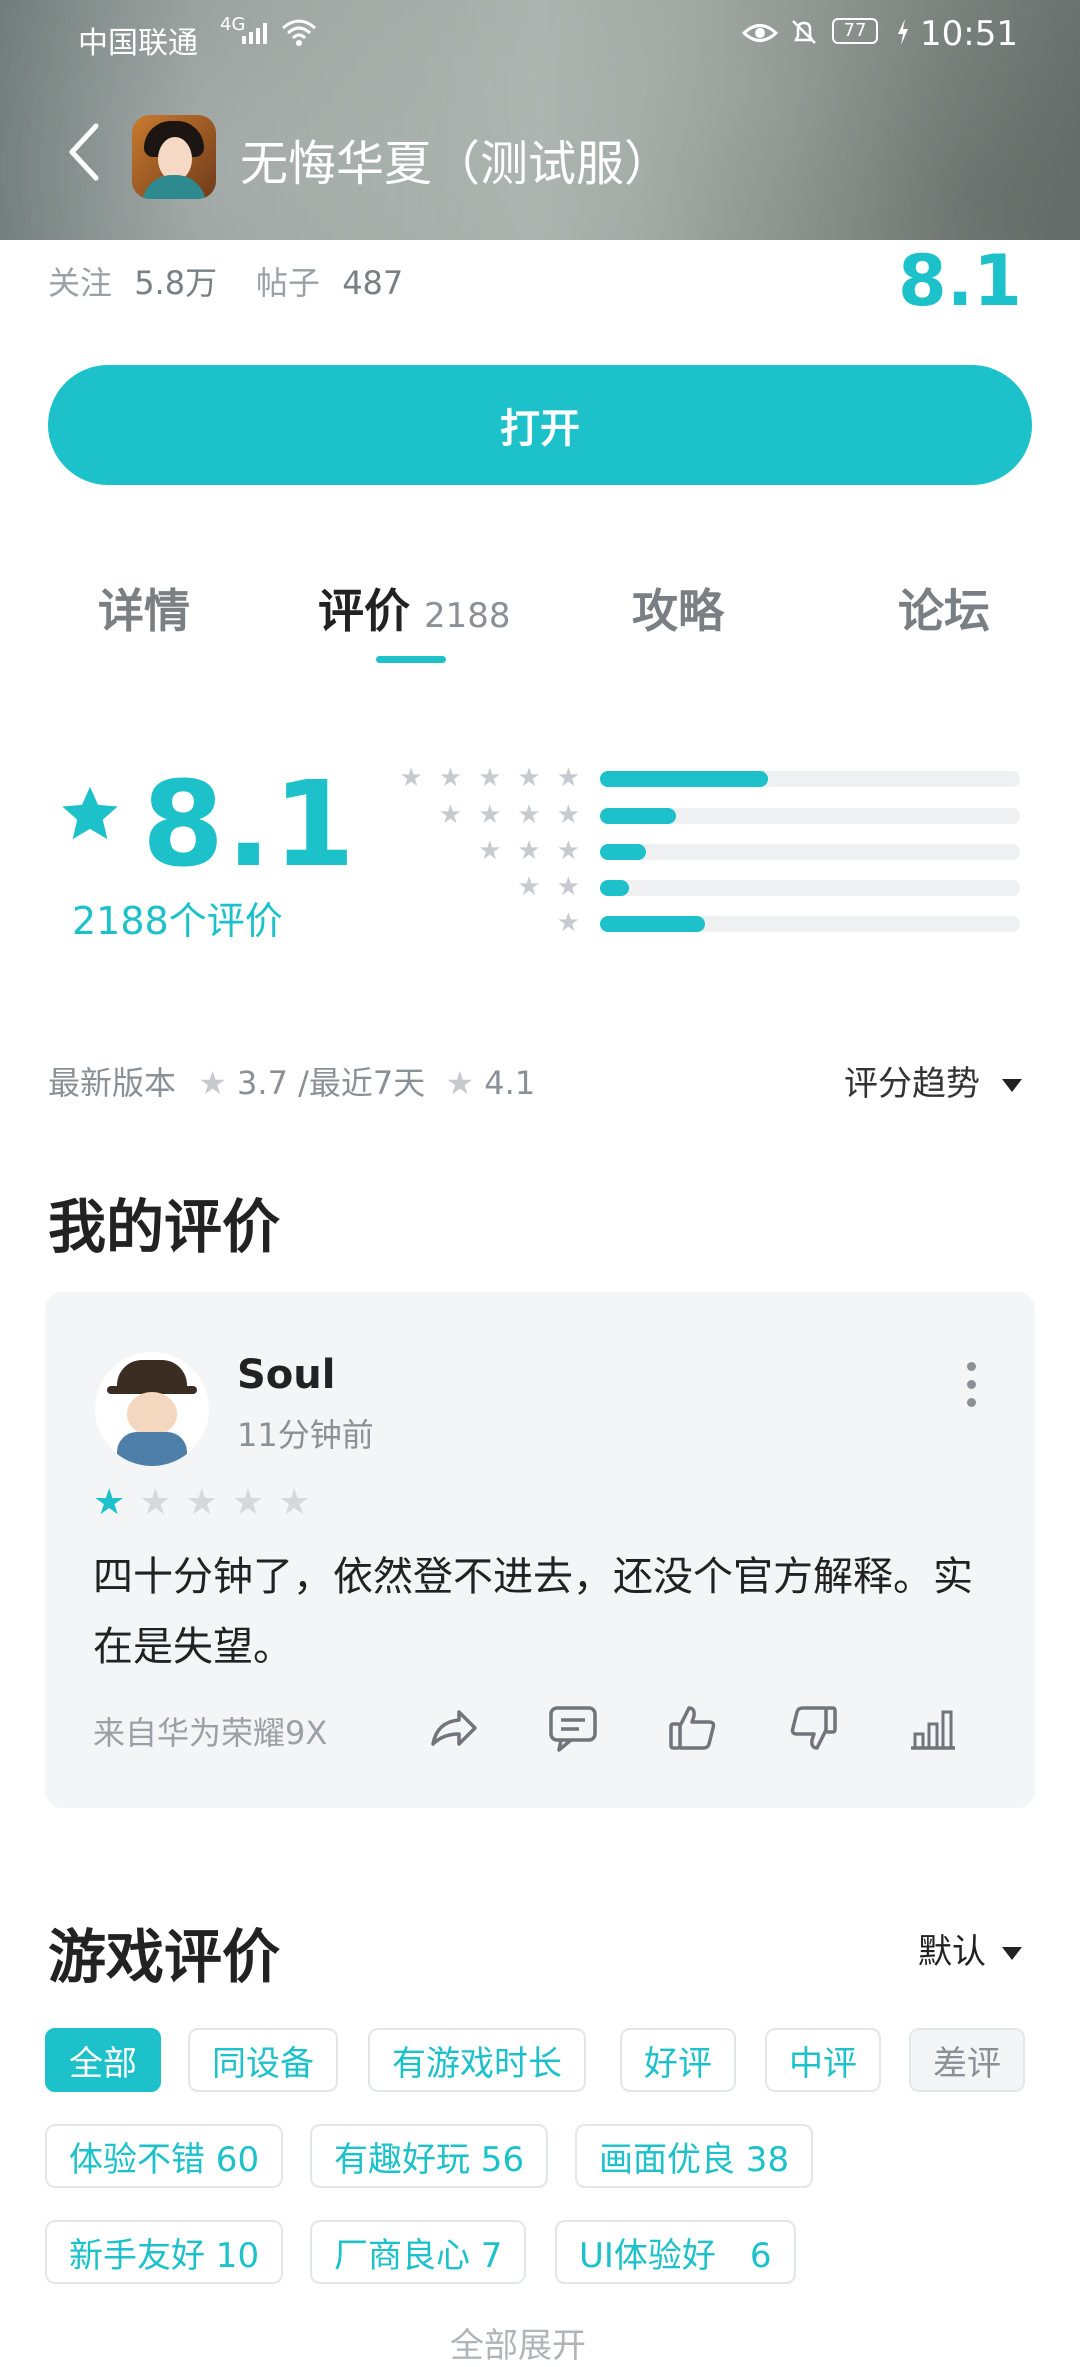 The width and height of the screenshot is (1080, 2367). Describe the element at coordinates (804, 34) in the screenshot. I see `mute-bell-icon` at that location.